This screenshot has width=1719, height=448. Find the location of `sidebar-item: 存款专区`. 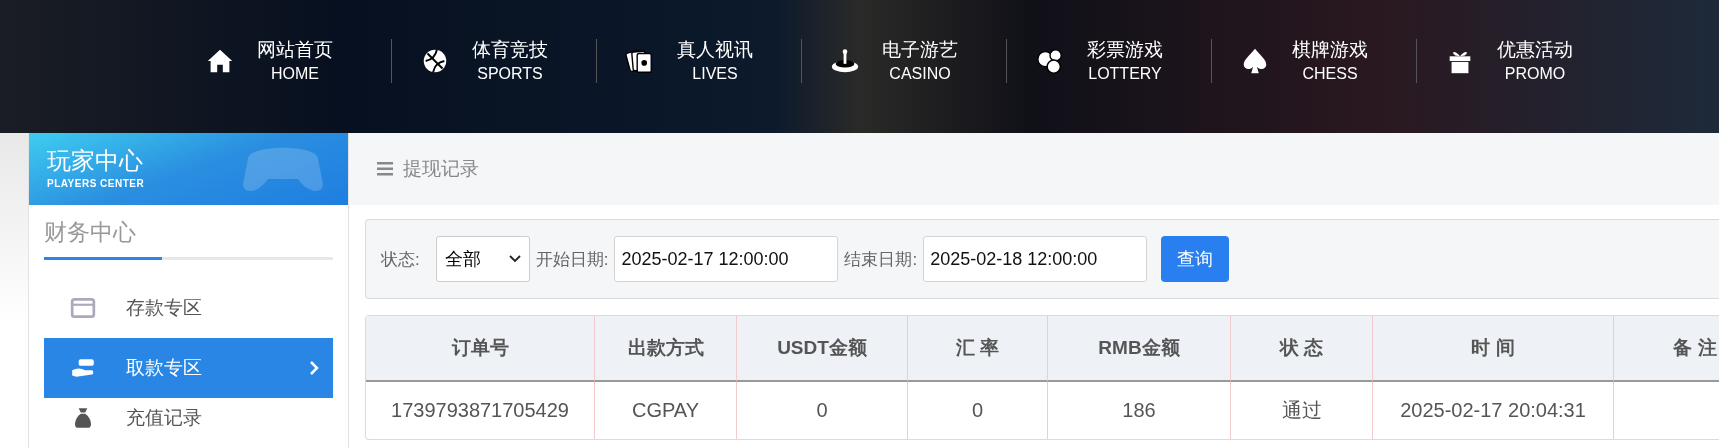

sidebar-item: 存款专区 is located at coordinates (188, 308).